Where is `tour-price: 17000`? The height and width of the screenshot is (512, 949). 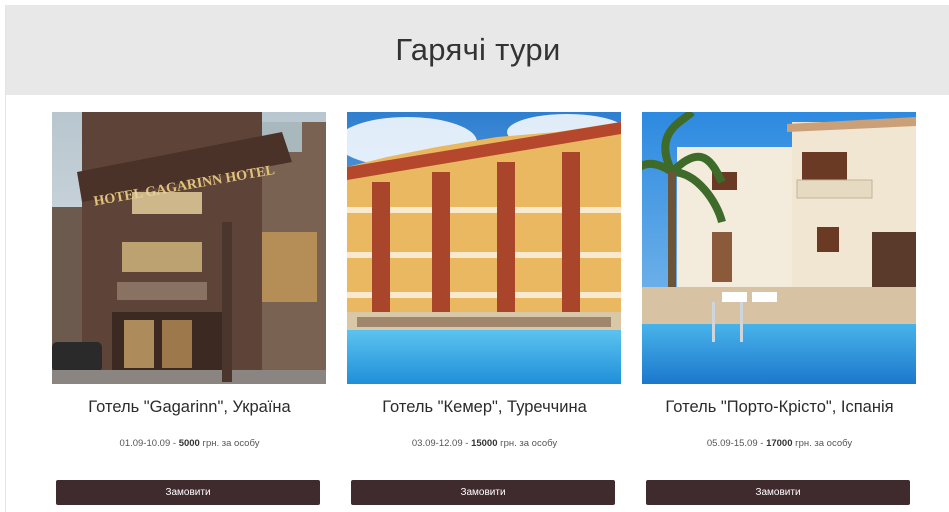 tour-price: 17000 is located at coordinates (779, 443).